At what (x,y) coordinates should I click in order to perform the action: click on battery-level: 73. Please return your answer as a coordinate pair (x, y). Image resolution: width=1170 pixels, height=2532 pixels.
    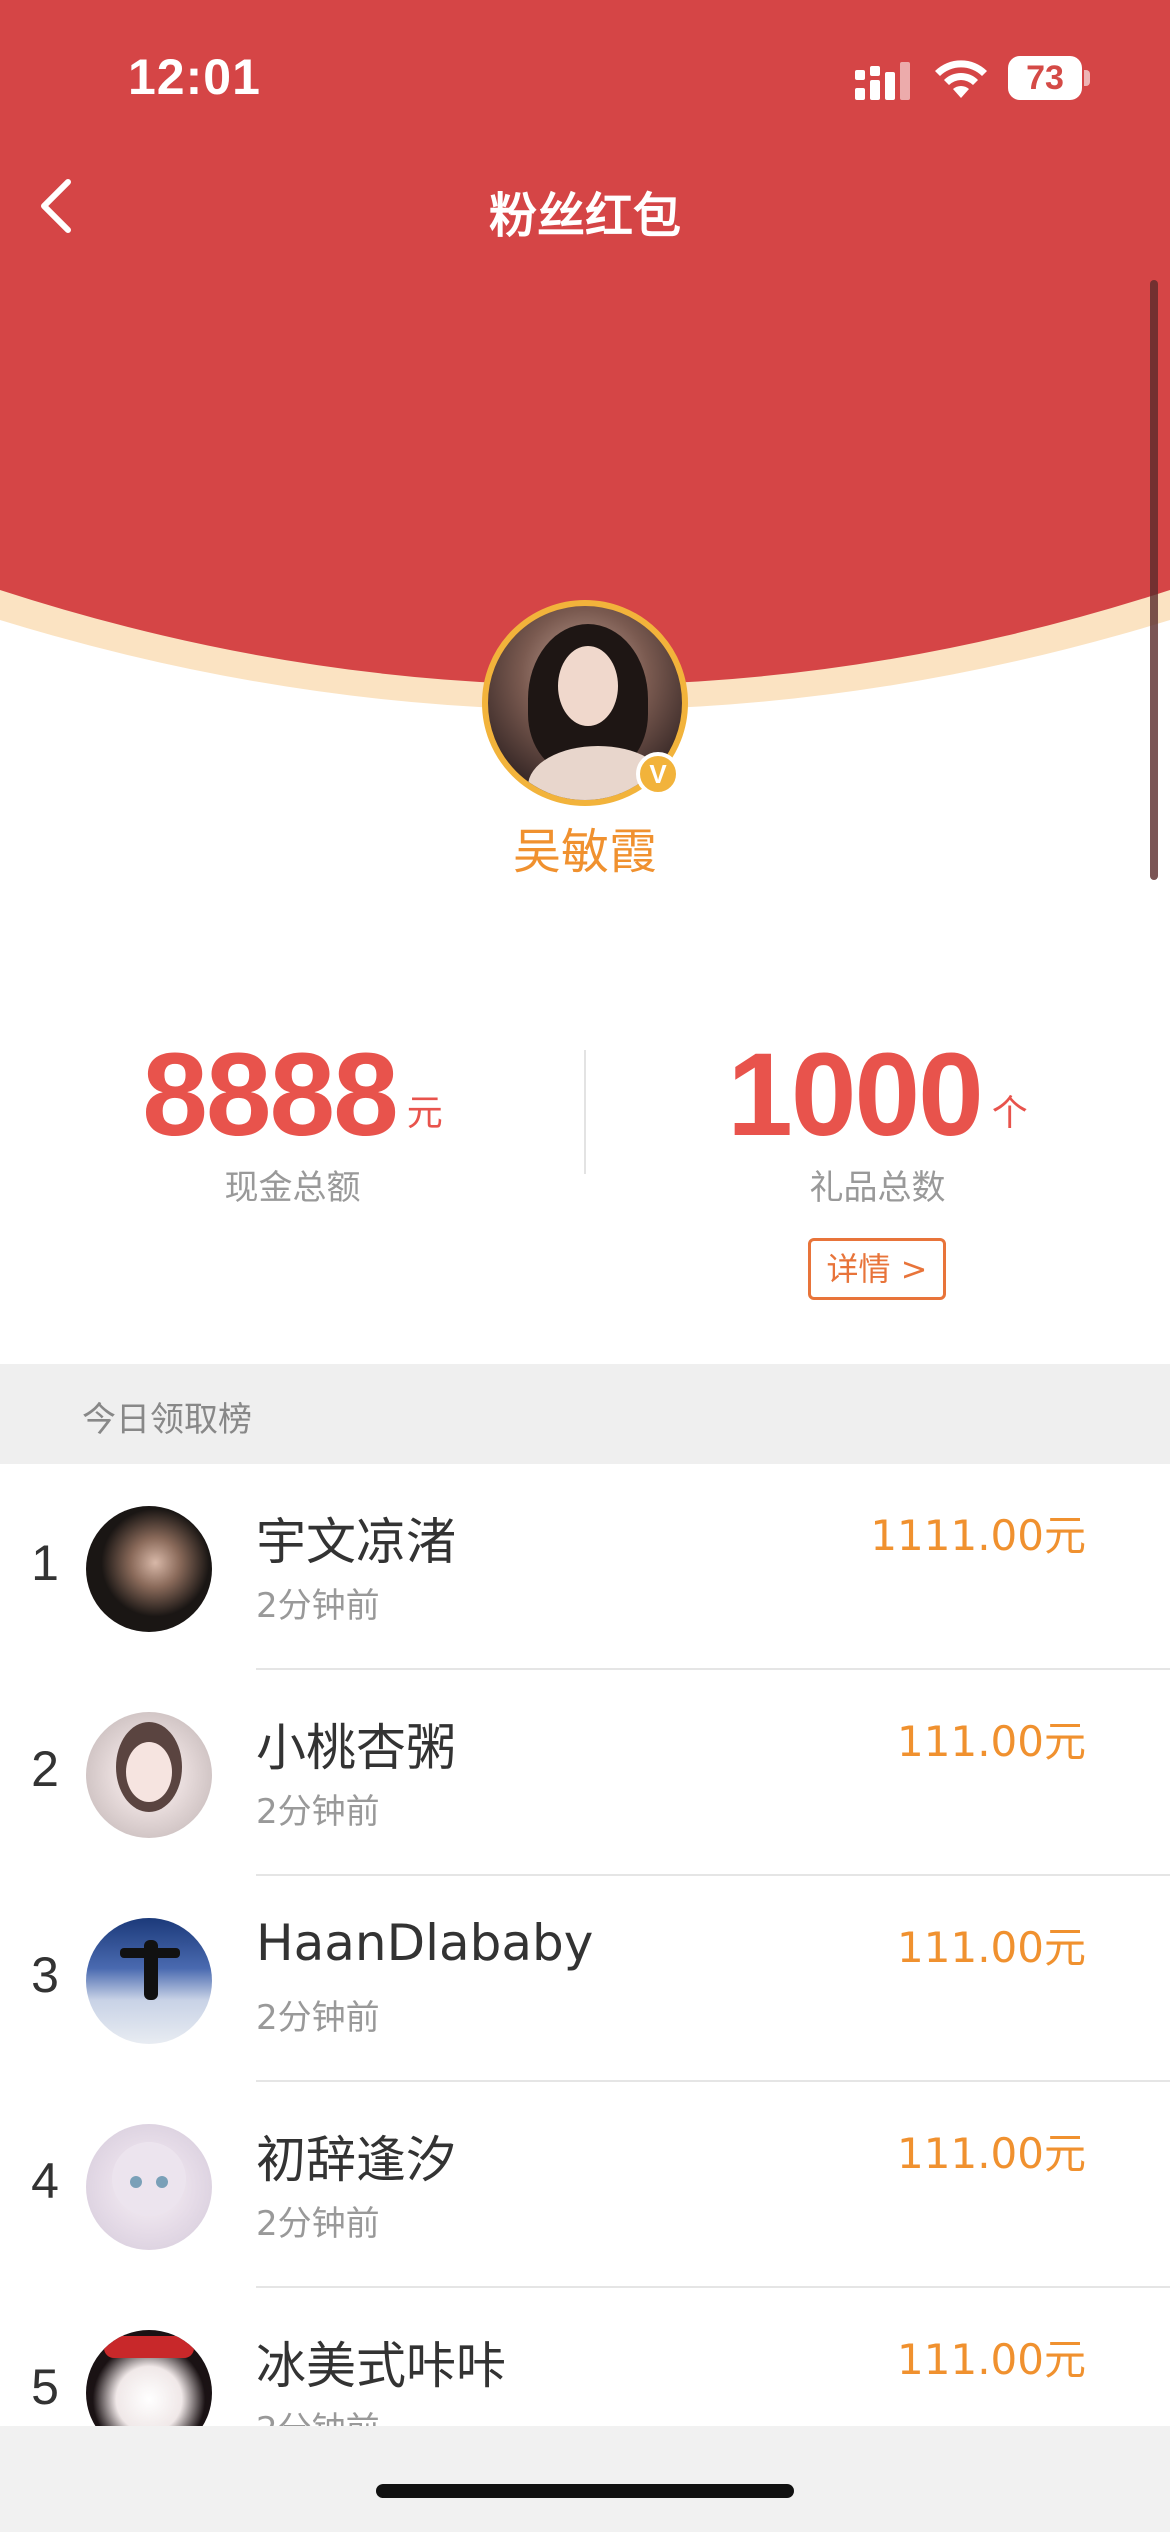
    Looking at the image, I should click on (1045, 78).